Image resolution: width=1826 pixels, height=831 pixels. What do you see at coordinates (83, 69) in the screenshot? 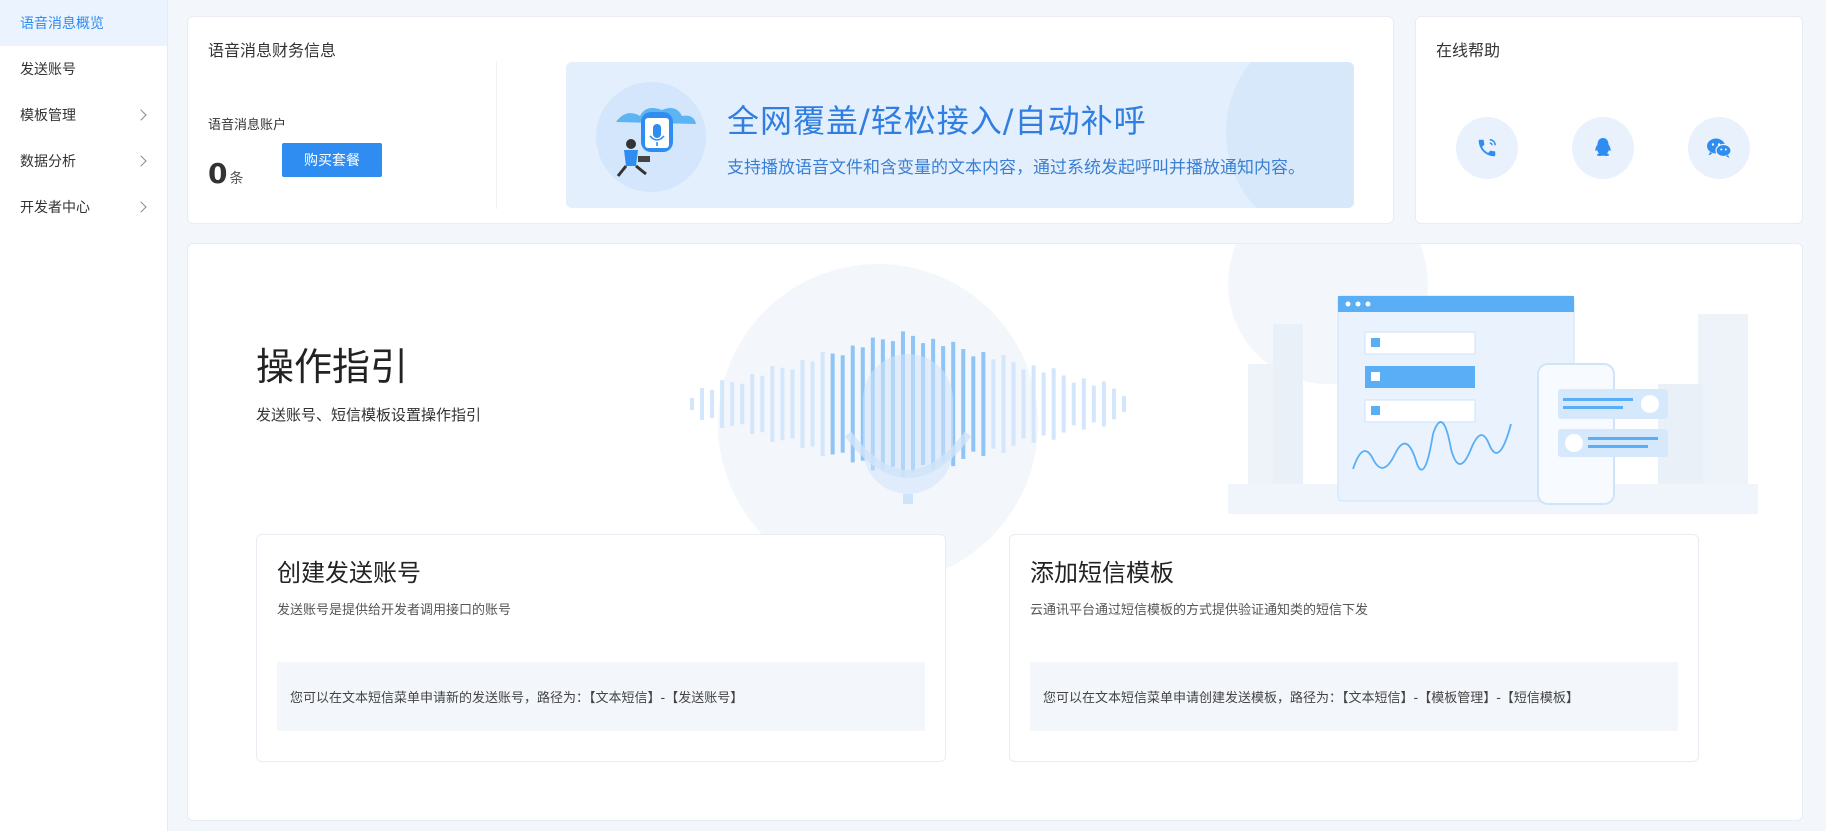
I see `sidebar-item-send-account: 发送账号` at bounding box center [83, 69].